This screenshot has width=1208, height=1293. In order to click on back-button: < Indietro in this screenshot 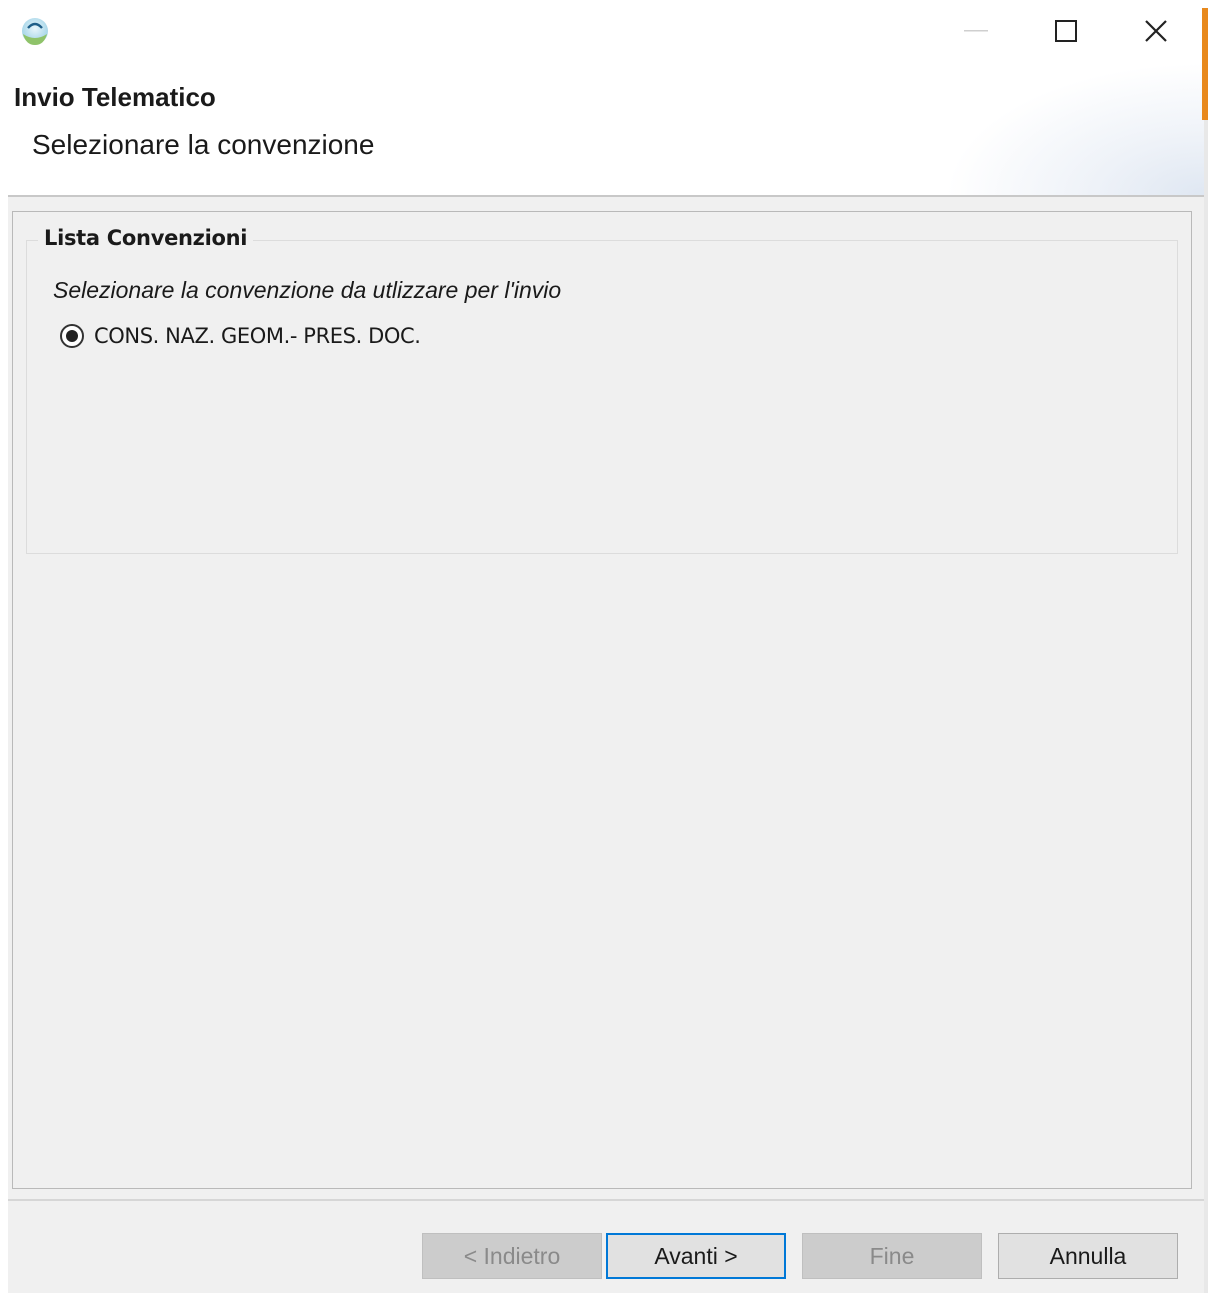, I will do `click(512, 1256)`.